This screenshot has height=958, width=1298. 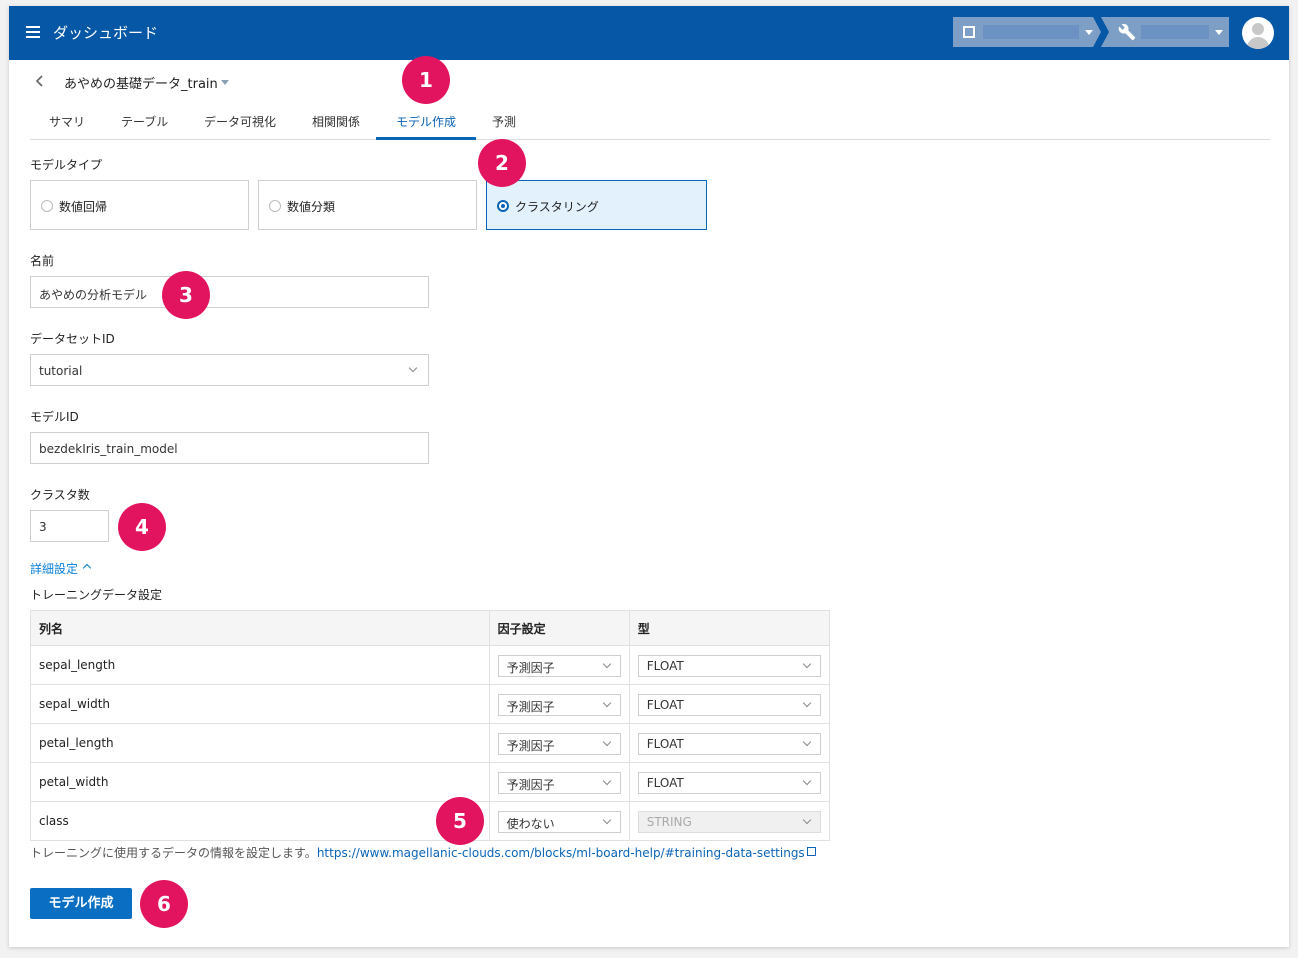 I want to click on training-settings-label: トレーニングデータ設定, so click(x=96, y=595).